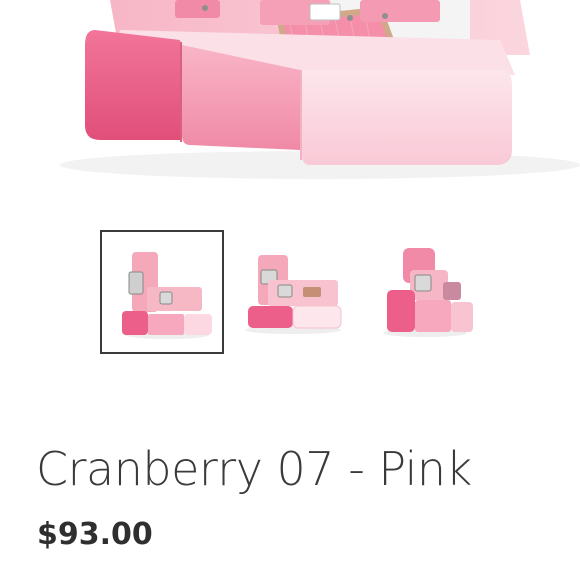 The width and height of the screenshot is (580, 580). Describe the element at coordinates (254, 469) in the screenshot. I see `product-title: Cranberry 07 - Pink` at that location.